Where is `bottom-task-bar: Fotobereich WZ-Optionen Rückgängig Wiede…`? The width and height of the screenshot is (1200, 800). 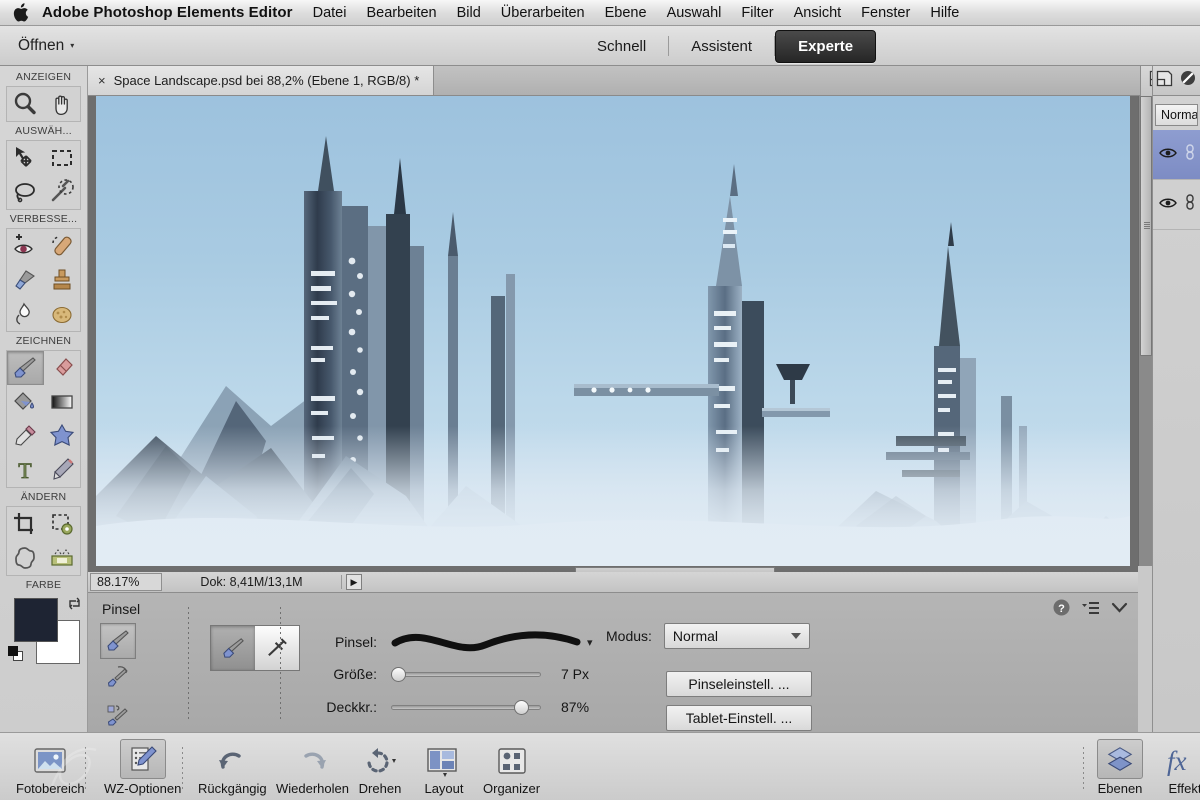 bottom-task-bar: Fotobereich WZ-Optionen Rückgängig Wiede… is located at coordinates (600, 766).